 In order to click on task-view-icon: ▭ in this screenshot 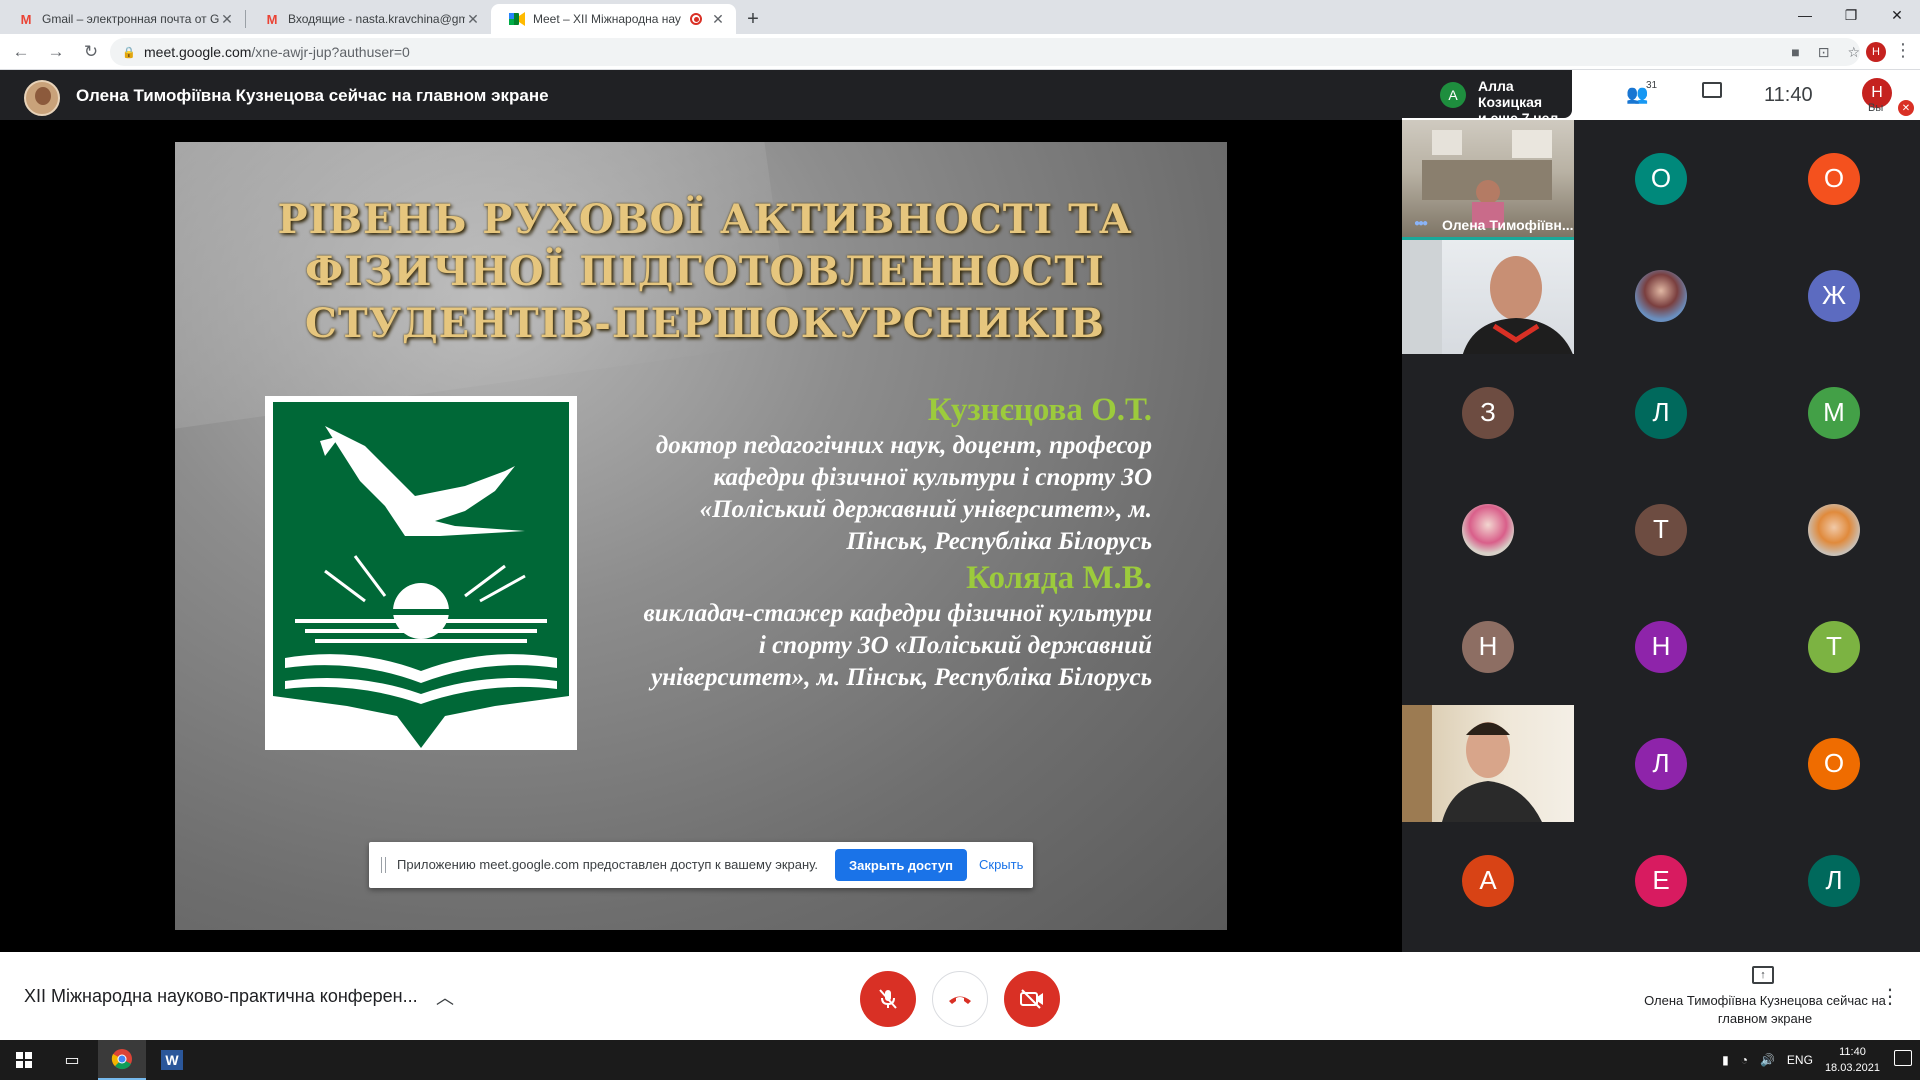, I will do `click(72, 1060)`.